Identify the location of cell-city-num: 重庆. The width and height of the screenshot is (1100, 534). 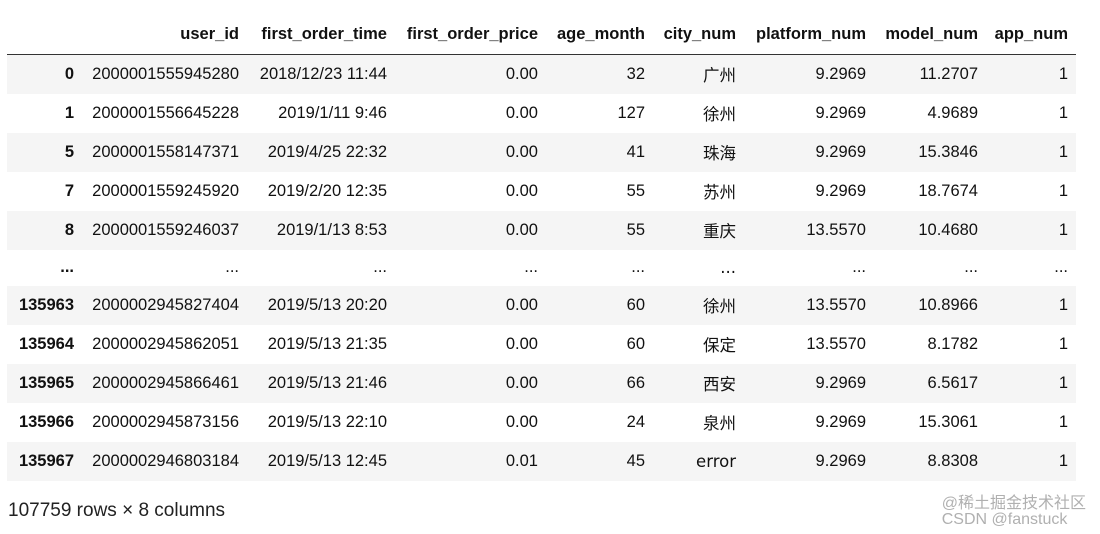
(719, 231).